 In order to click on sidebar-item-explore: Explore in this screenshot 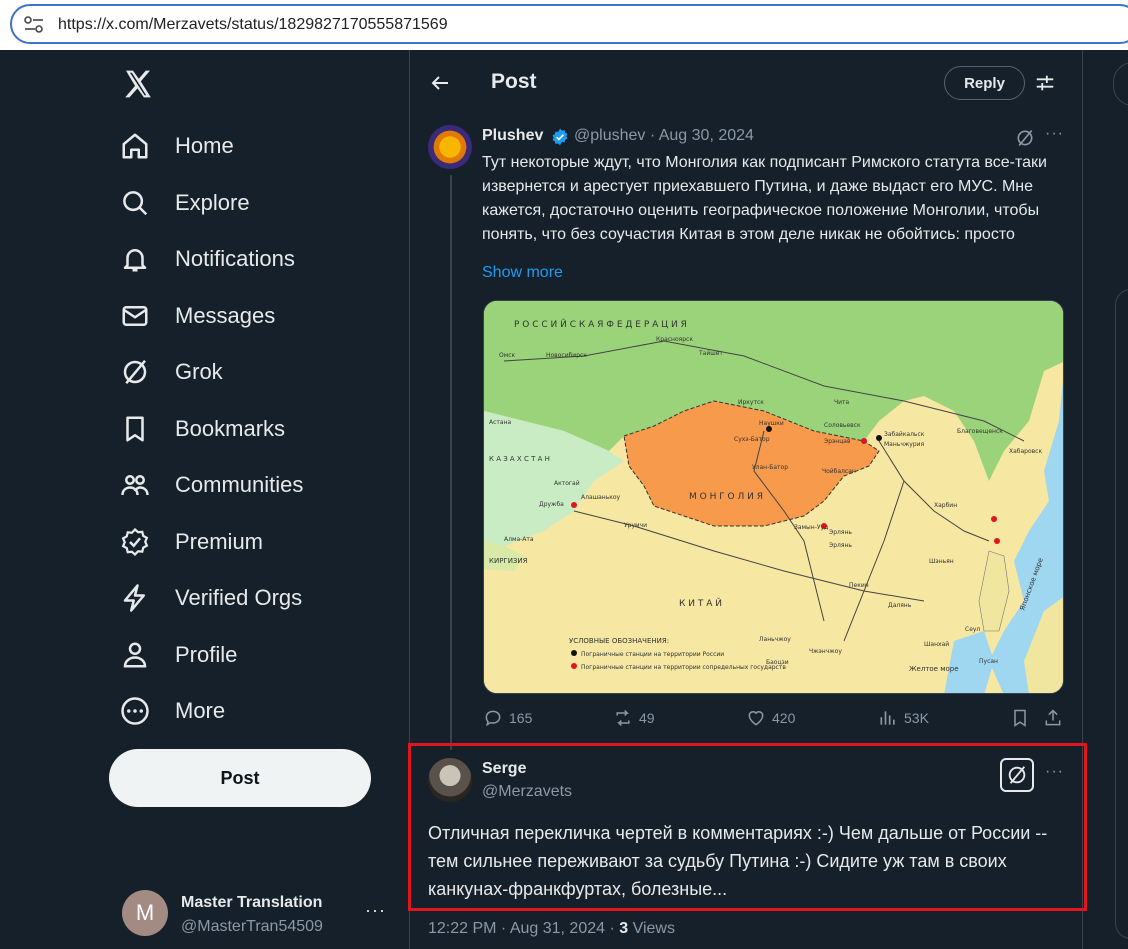, I will do `click(185, 203)`.